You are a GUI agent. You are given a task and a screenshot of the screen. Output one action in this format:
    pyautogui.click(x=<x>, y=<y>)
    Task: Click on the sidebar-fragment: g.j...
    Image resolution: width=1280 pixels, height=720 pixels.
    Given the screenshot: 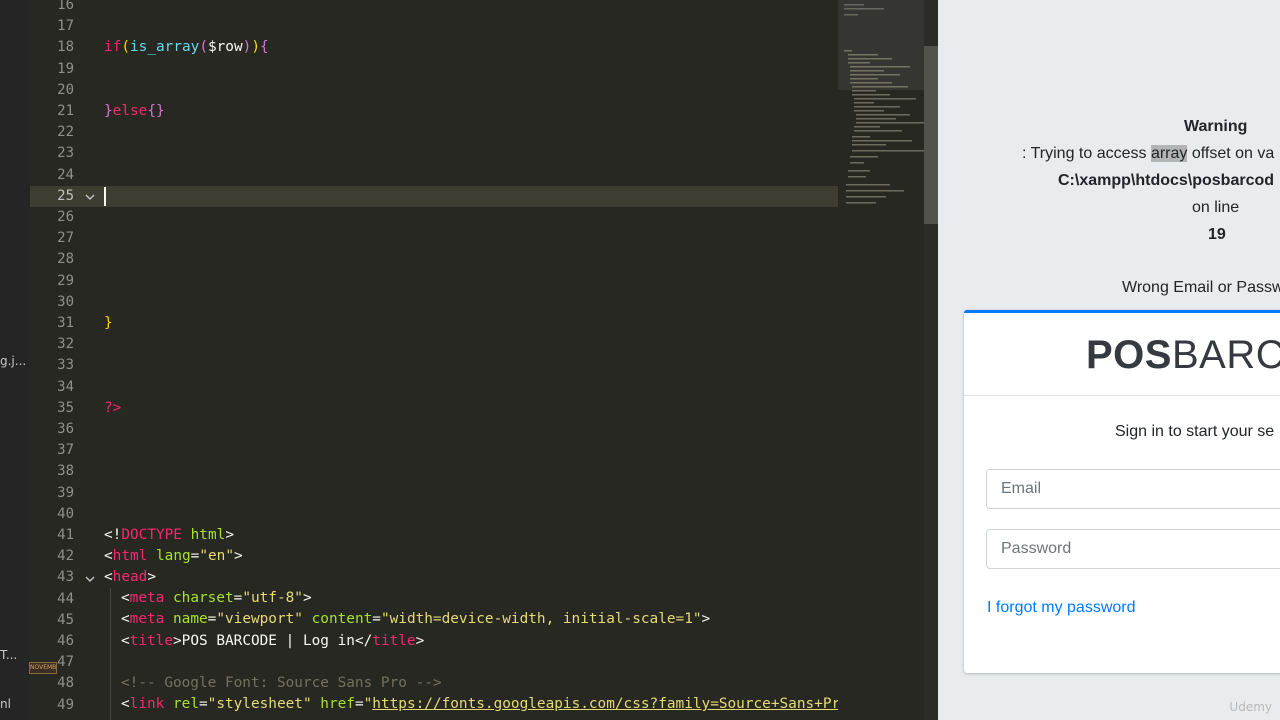 What is the action you would take?
    pyautogui.click(x=13, y=361)
    